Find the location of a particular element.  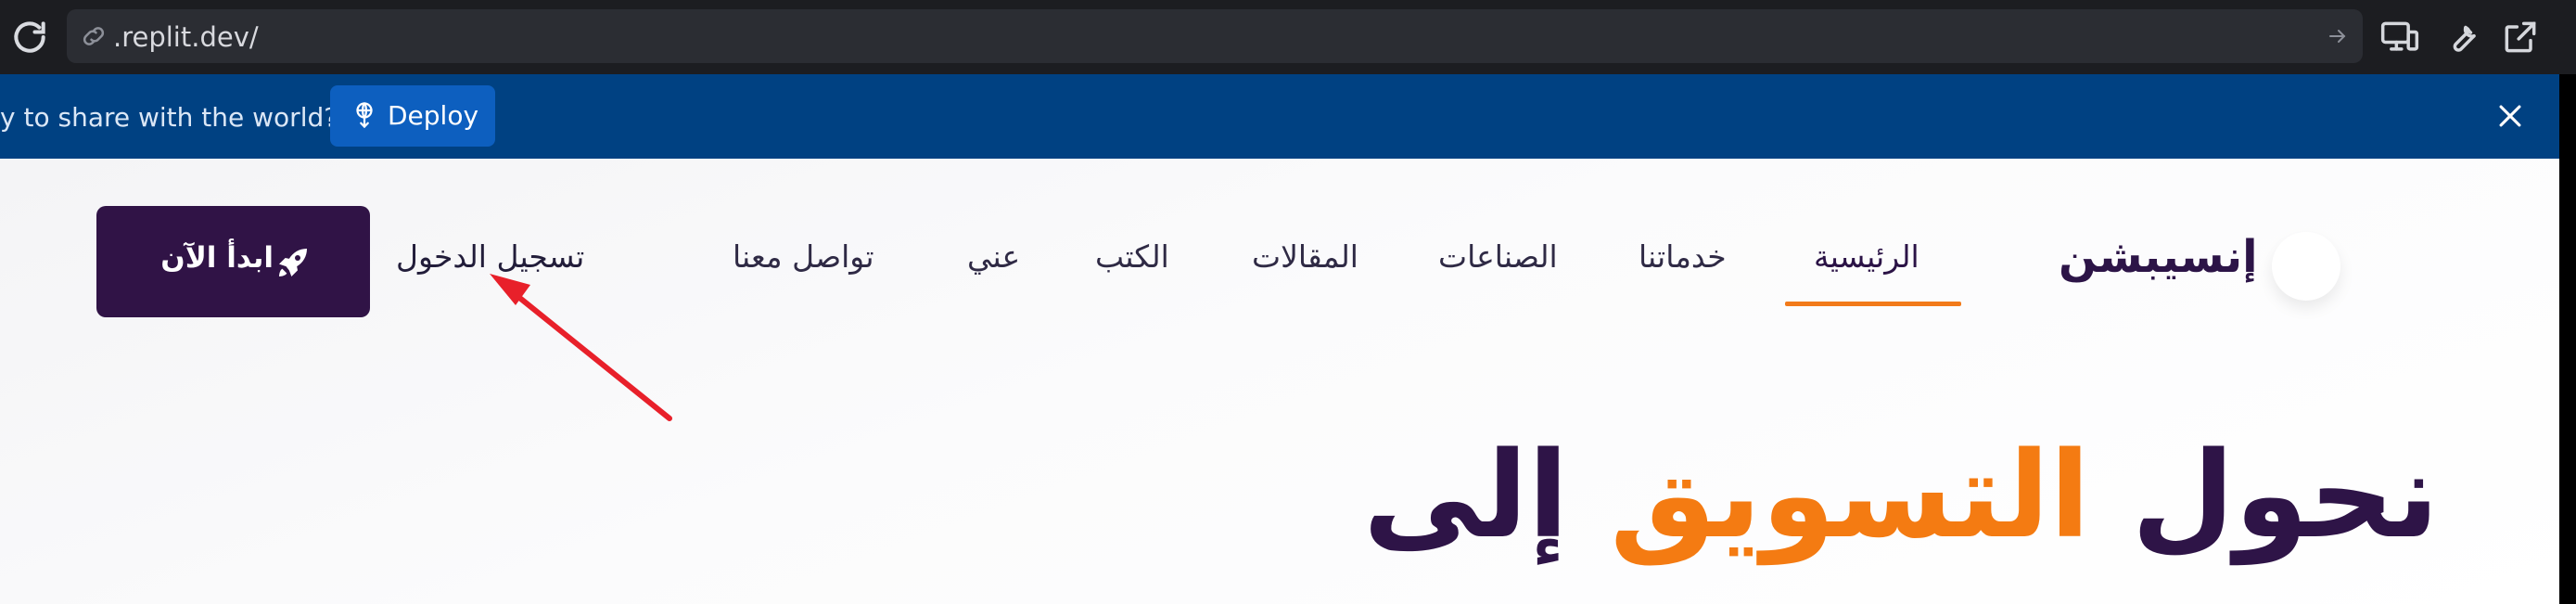

nav-item-home: الرئيسية is located at coordinates (1867, 256).